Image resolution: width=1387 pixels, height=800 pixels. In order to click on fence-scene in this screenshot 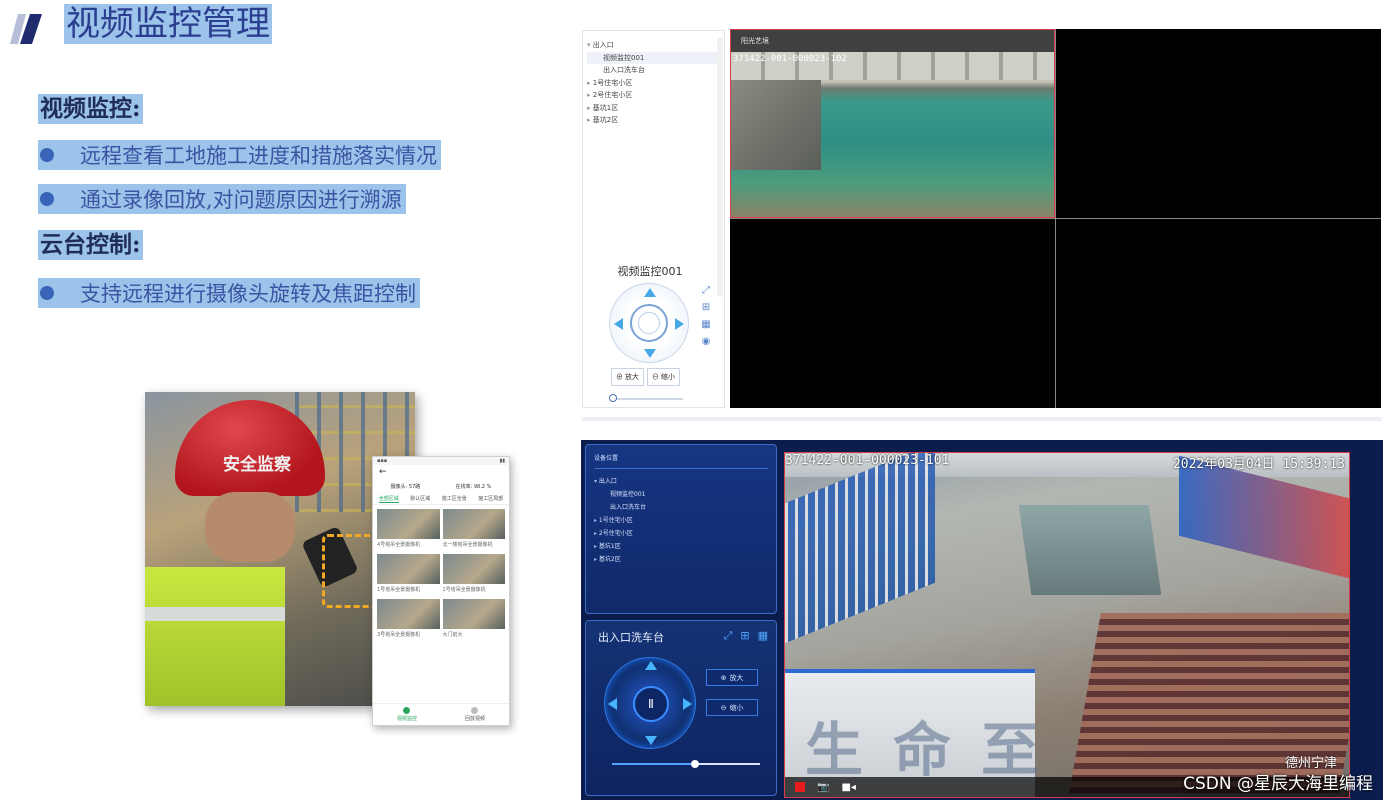, I will do `click(860, 548)`.